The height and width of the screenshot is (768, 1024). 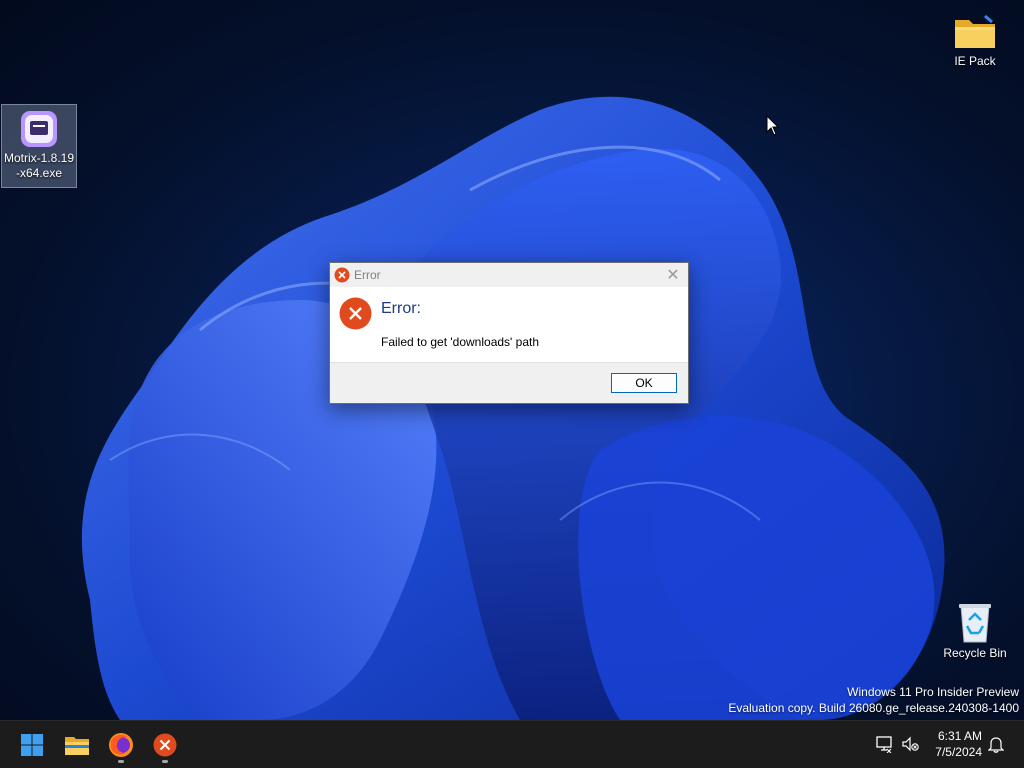 I want to click on close-button: ✕, so click(x=673, y=275).